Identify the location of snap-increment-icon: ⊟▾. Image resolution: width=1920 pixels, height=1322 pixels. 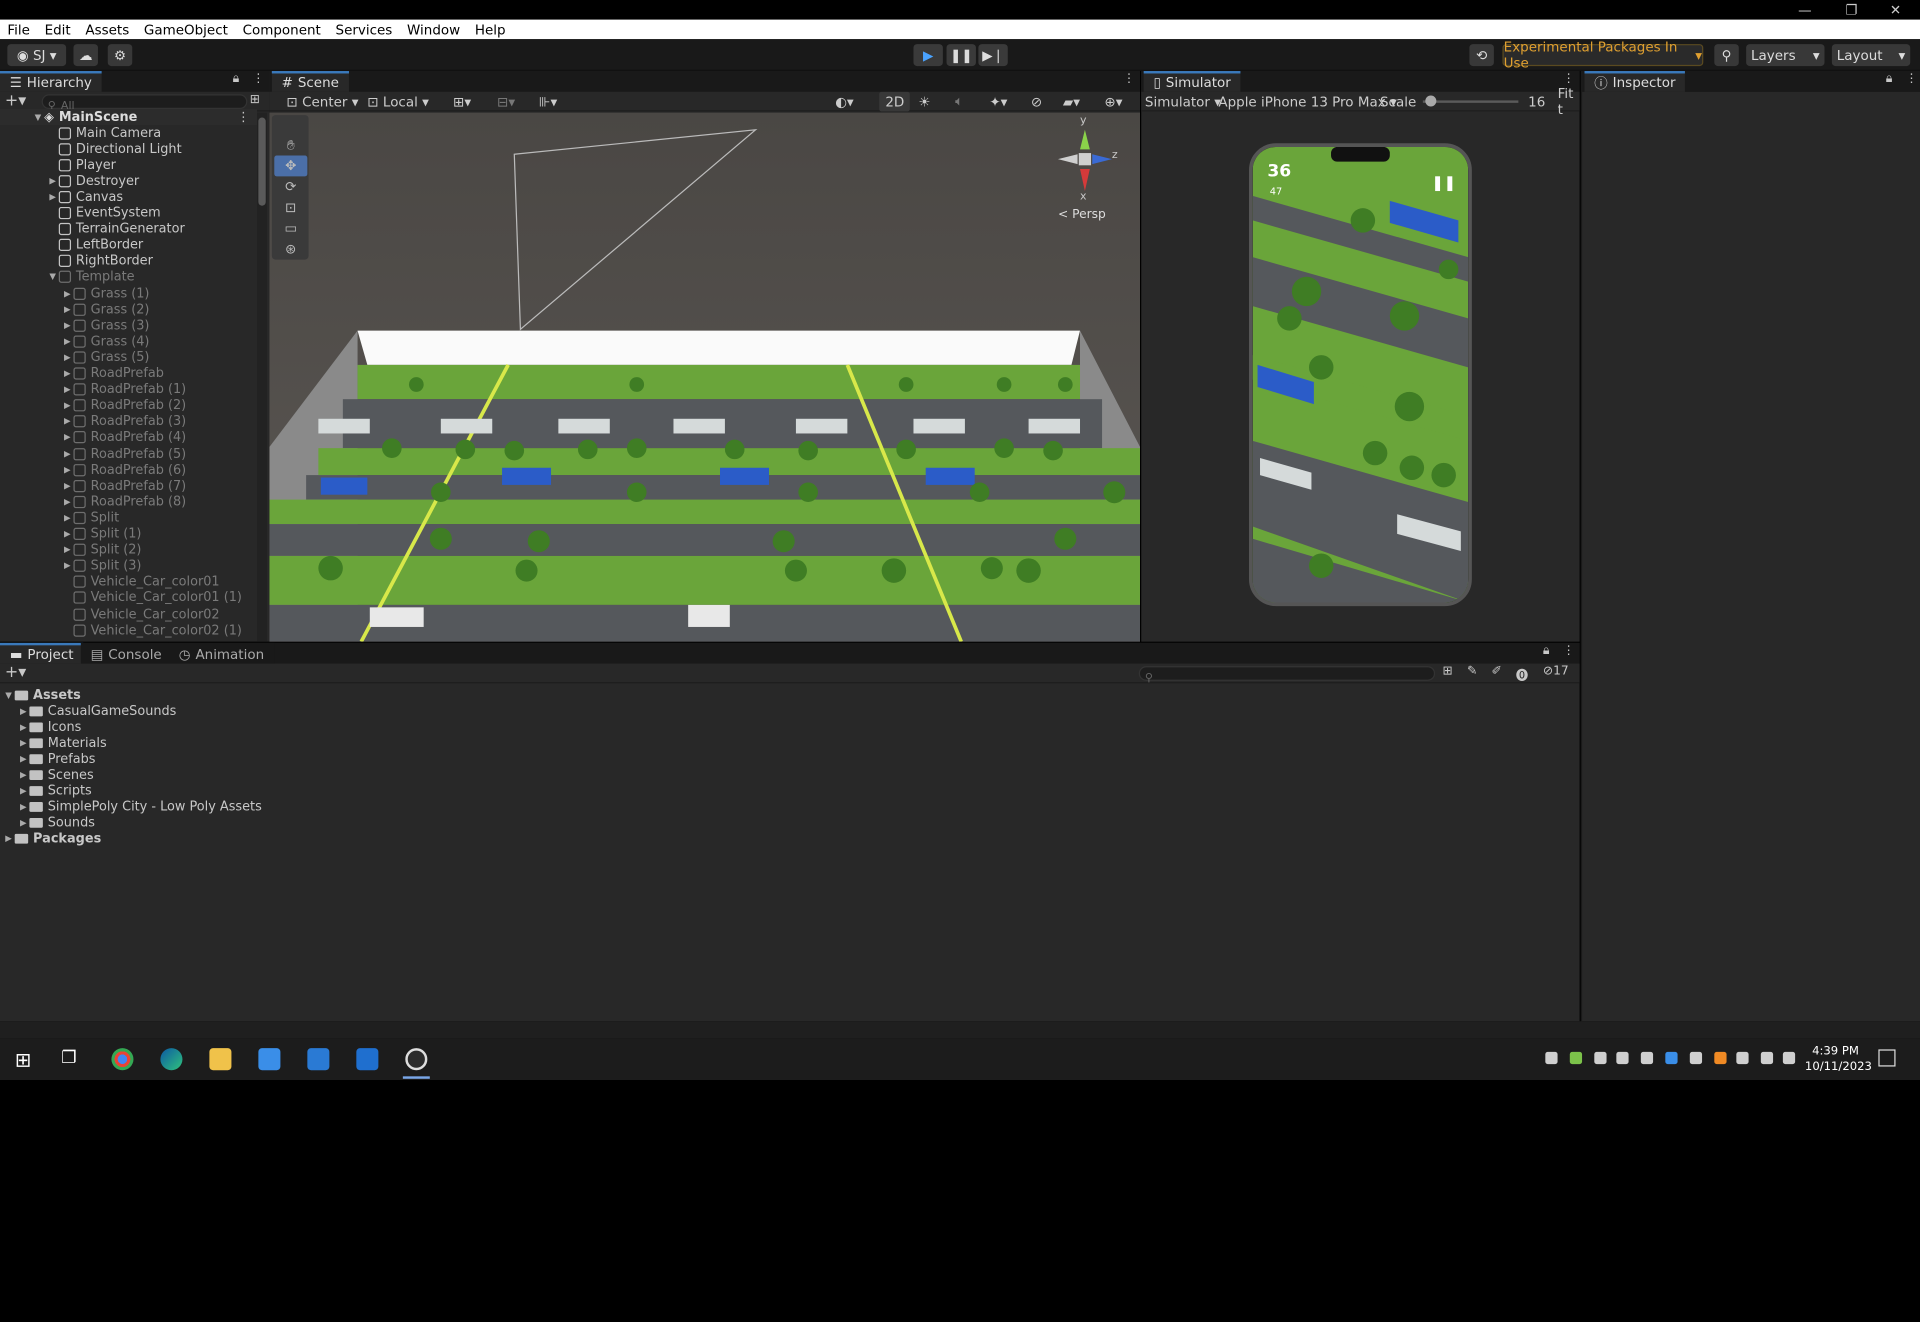
(506, 102).